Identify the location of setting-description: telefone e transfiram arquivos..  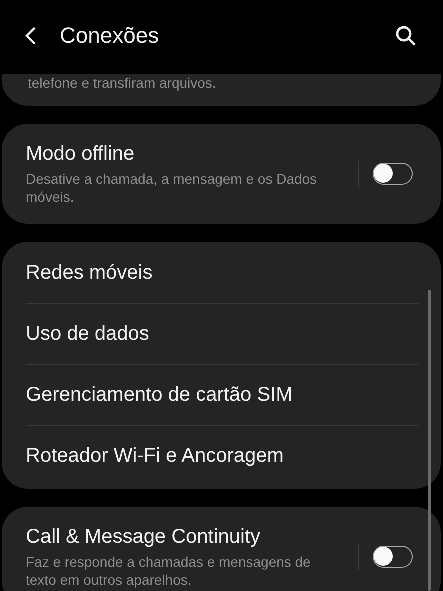
(122, 83).